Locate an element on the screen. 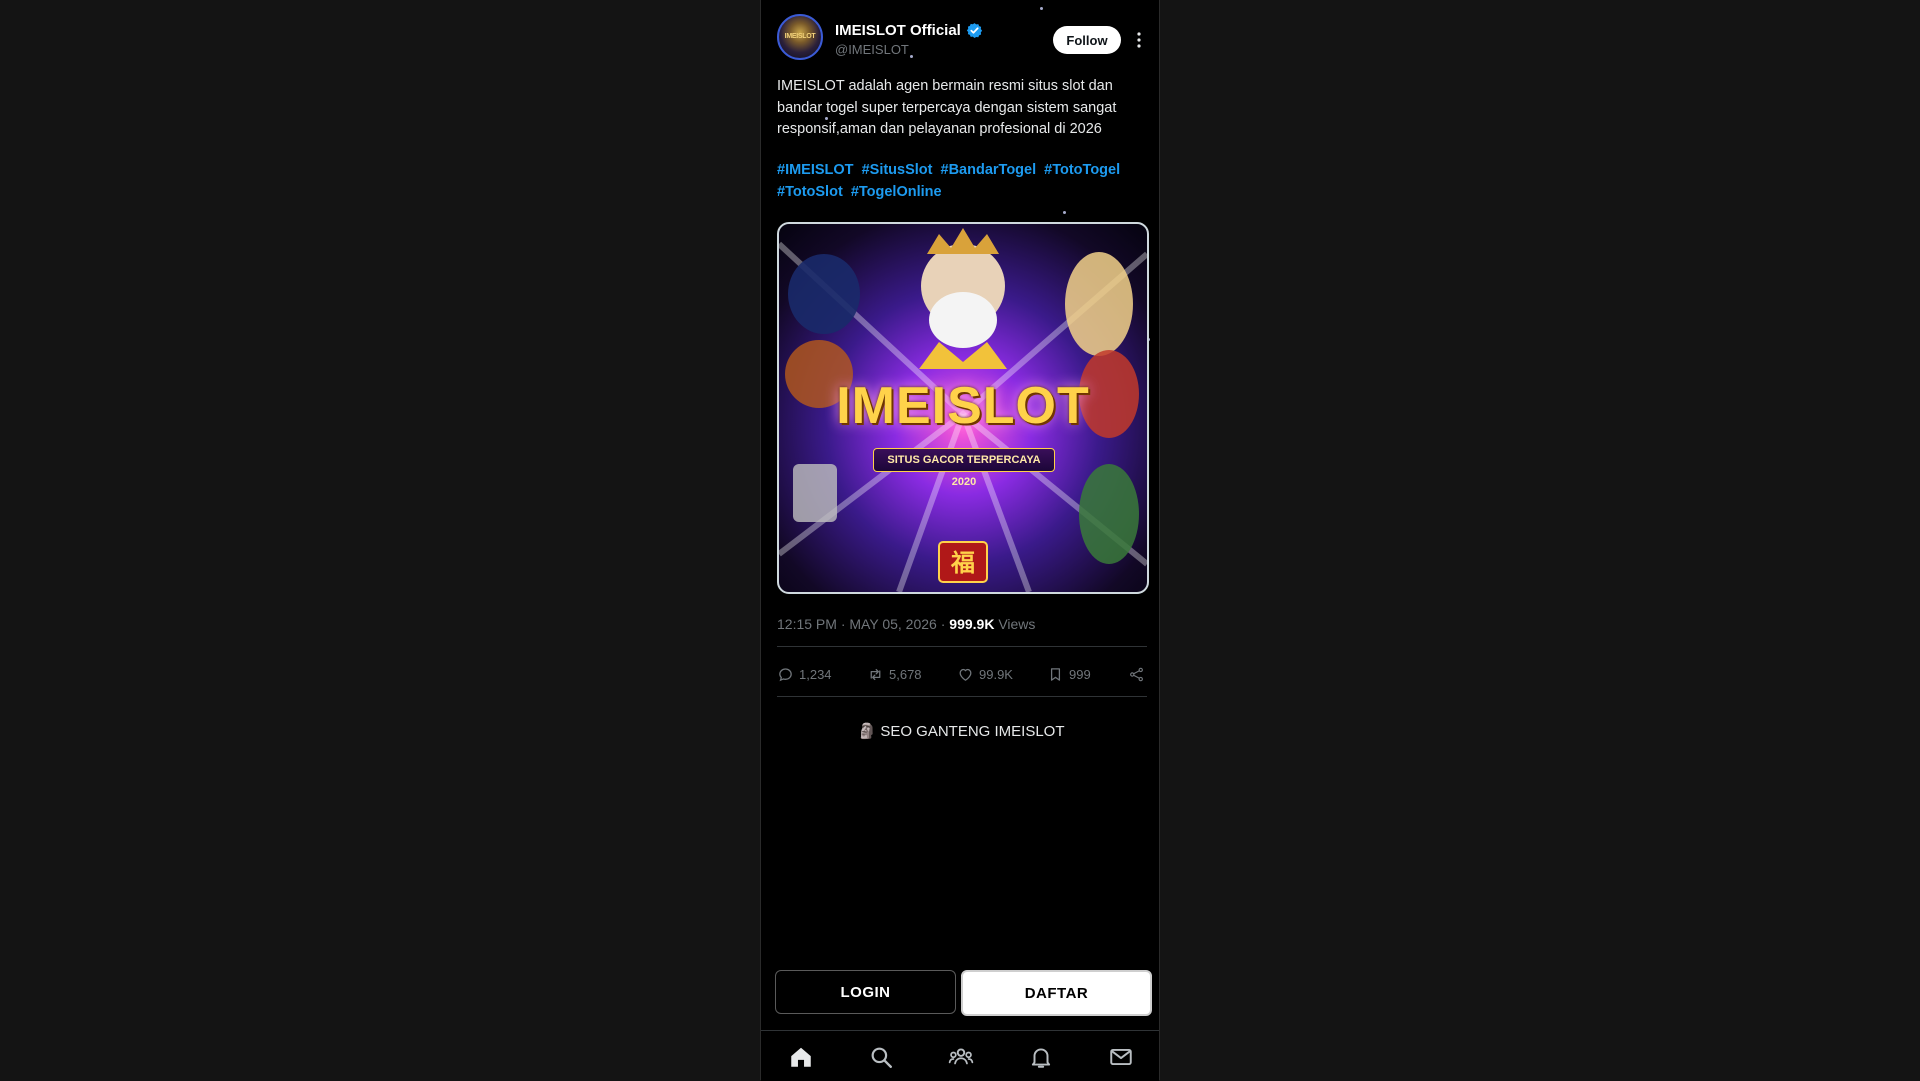  heart-icon is located at coordinates (965, 674).